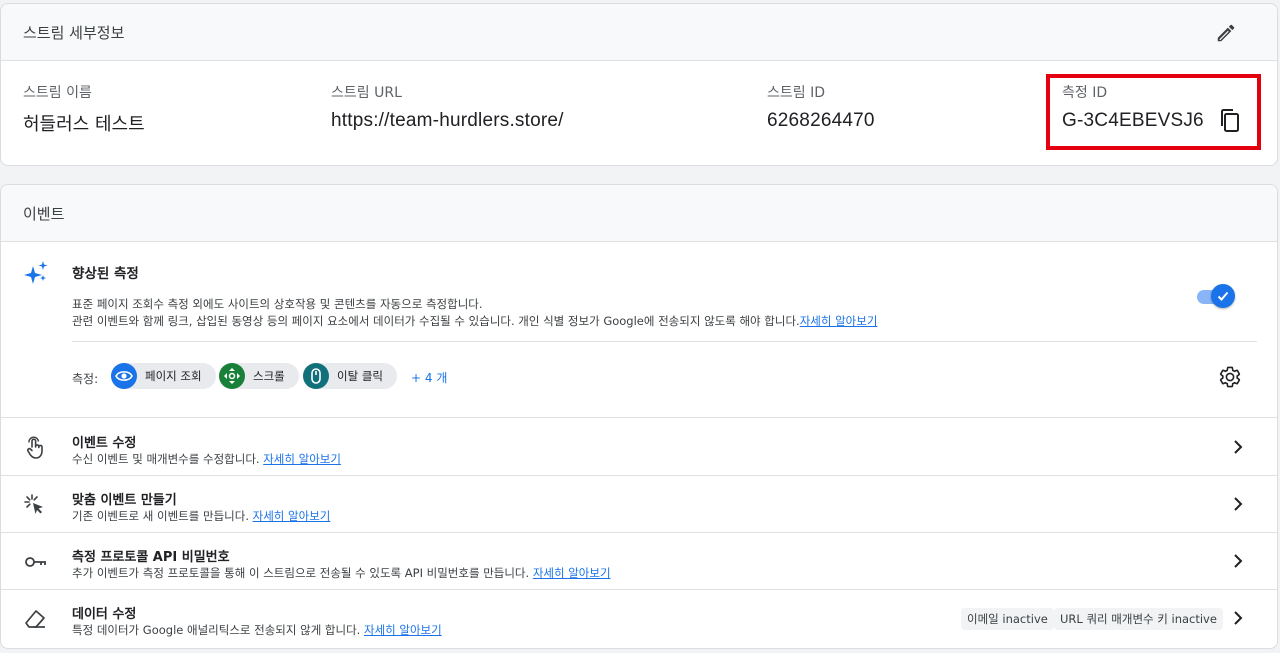 Image resolution: width=1280 pixels, height=653 pixels. What do you see at coordinates (232, 376) in the screenshot?
I see `scroll-arrows-icon` at bounding box center [232, 376].